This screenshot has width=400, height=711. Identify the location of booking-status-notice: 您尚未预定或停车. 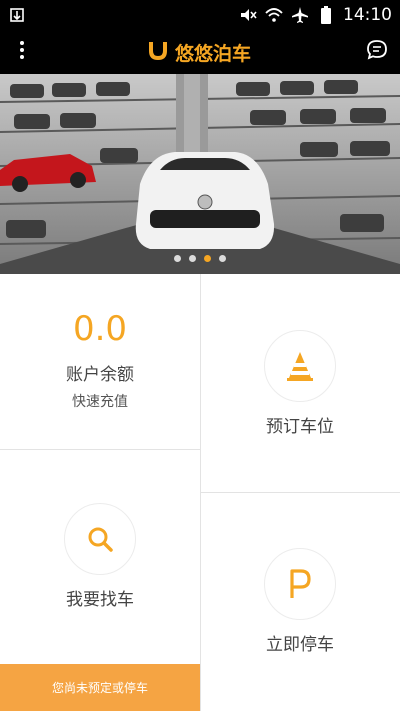
(100, 687).